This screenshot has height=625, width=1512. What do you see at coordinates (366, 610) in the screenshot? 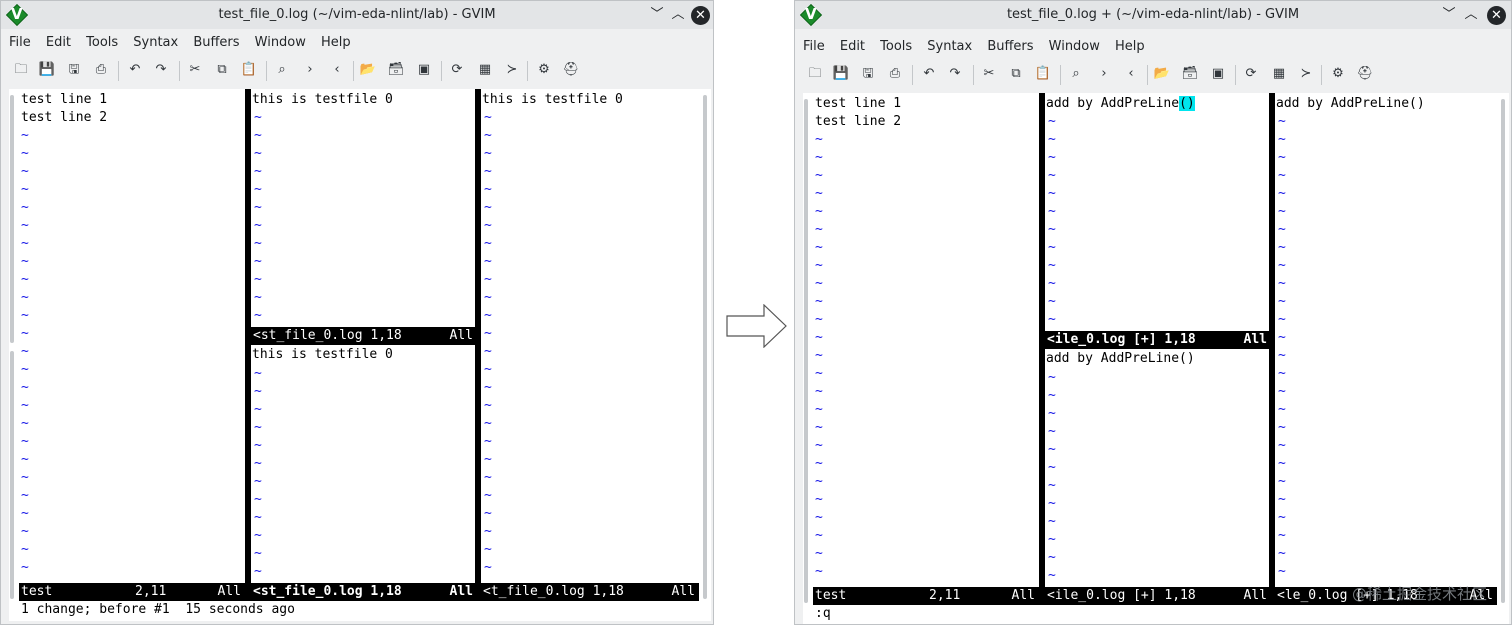
I see `command-line: 1 change; before #1 15 seconds ago` at bounding box center [366, 610].